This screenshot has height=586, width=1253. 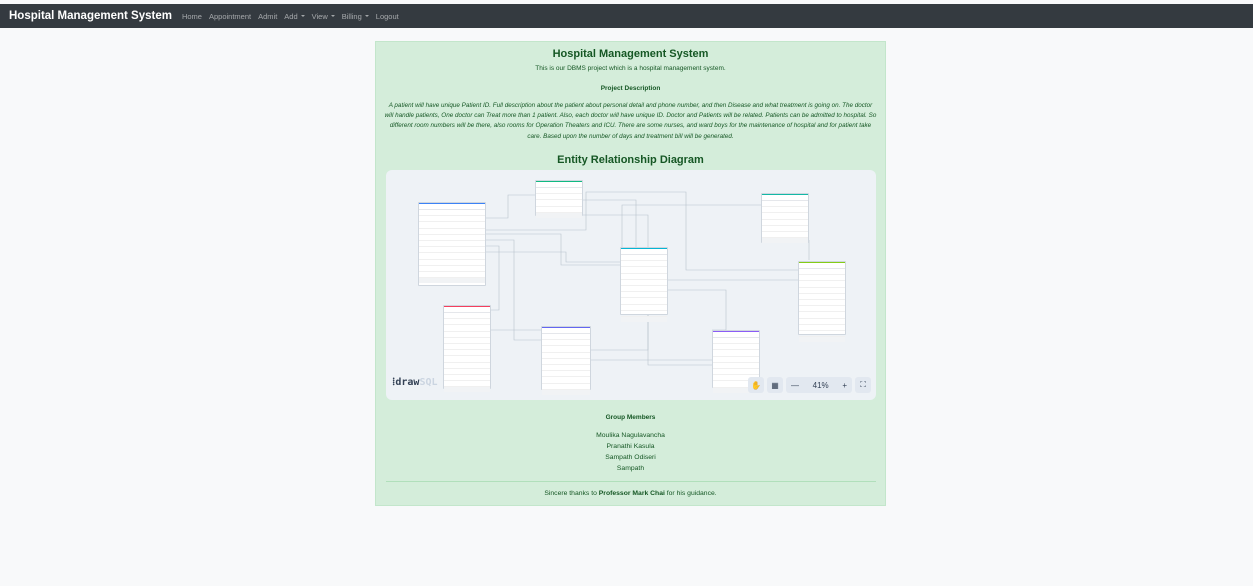 What do you see at coordinates (452, 244) in the screenshot?
I see `erd-table-admit` at bounding box center [452, 244].